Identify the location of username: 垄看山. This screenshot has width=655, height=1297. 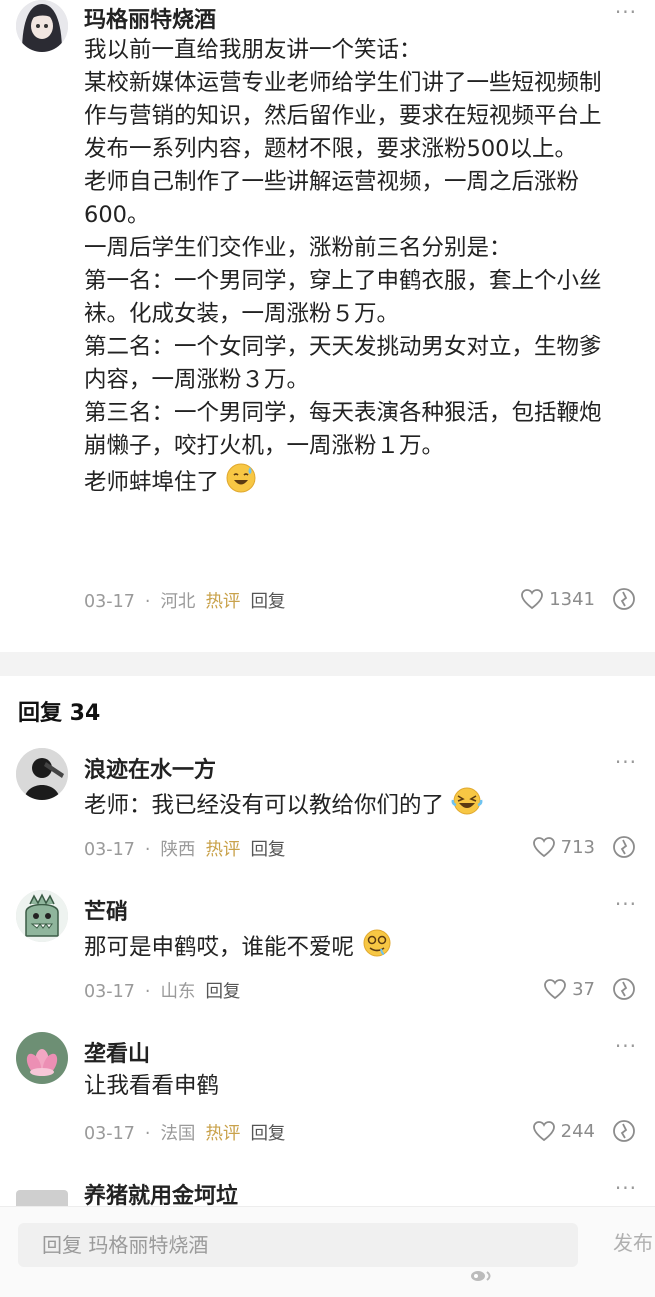
(117, 1052).